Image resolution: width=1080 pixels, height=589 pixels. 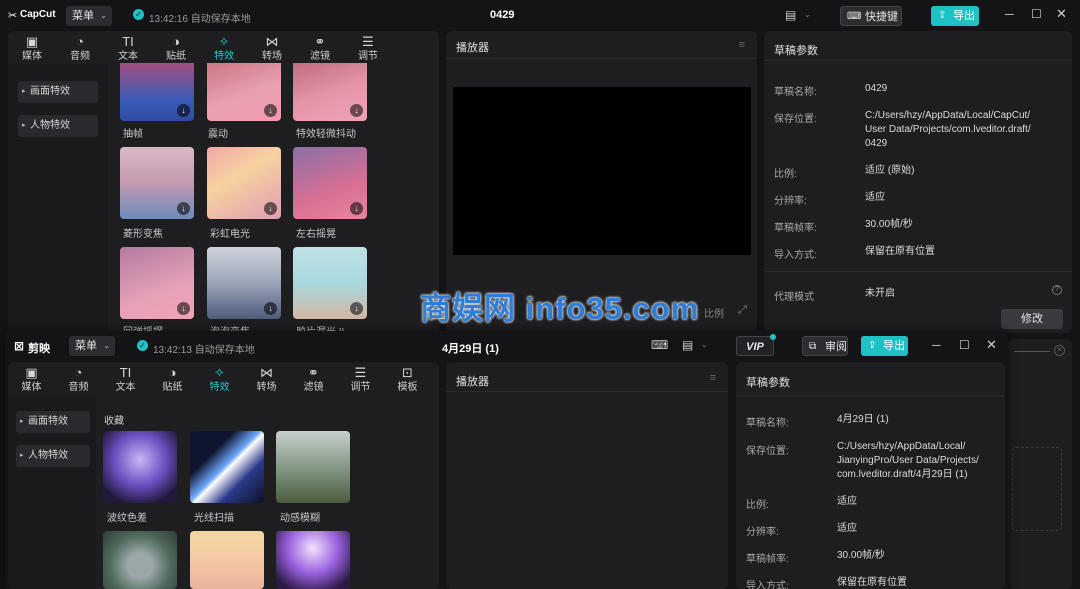 What do you see at coordinates (58, 198) in the screenshot?
I see `capcut-sidebar` at bounding box center [58, 198].